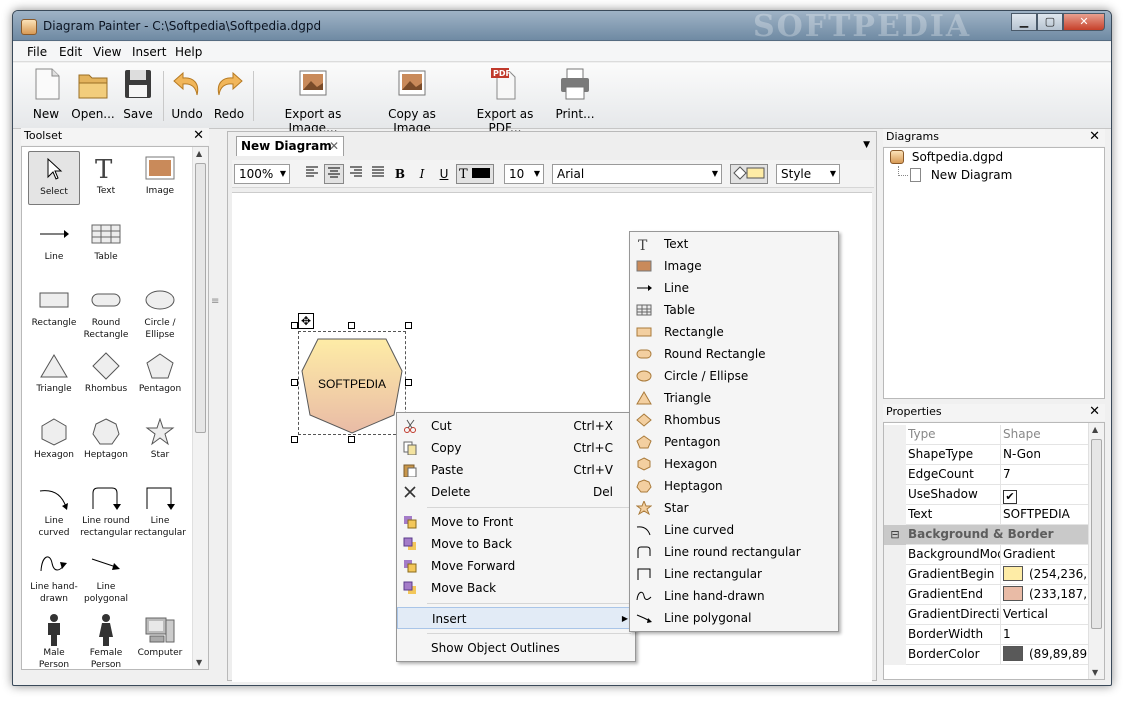 The width and height of the screenshot is (1132, 702). Describe the element at coordinates (986, 495) in the screenshot. I see `property-row: UseShadow ✔` at that location.